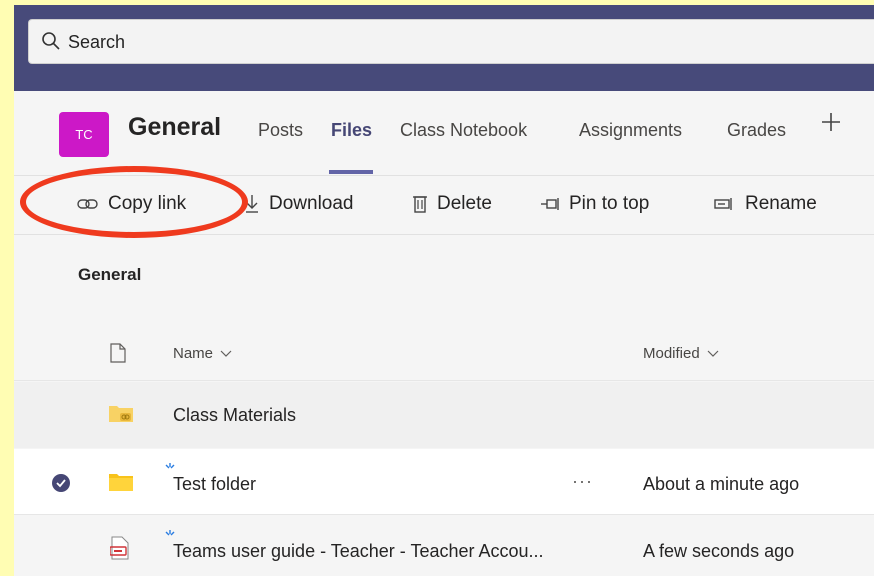  Describe the element at coordinates (234, 415) in the screenshot. I see `file-name: Class Materials` at that location.